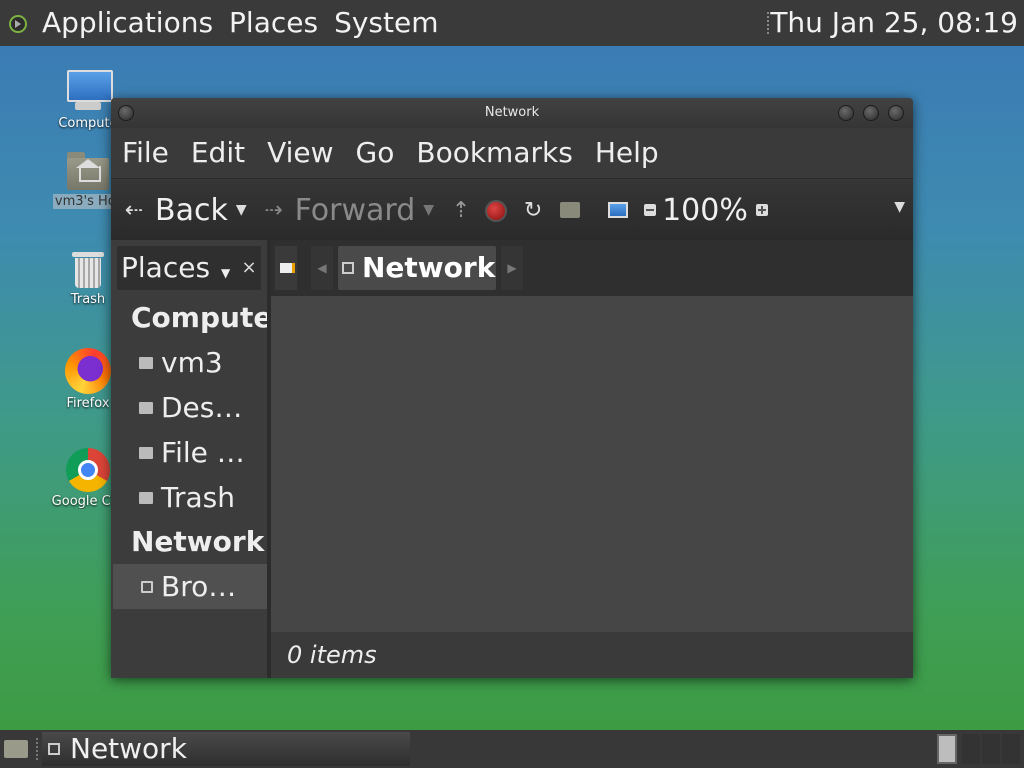 This screenshot has height=768, width=1024. Describe the element at coordinates (496, 210) in the screenshot. I see `stop-icon` at that location.